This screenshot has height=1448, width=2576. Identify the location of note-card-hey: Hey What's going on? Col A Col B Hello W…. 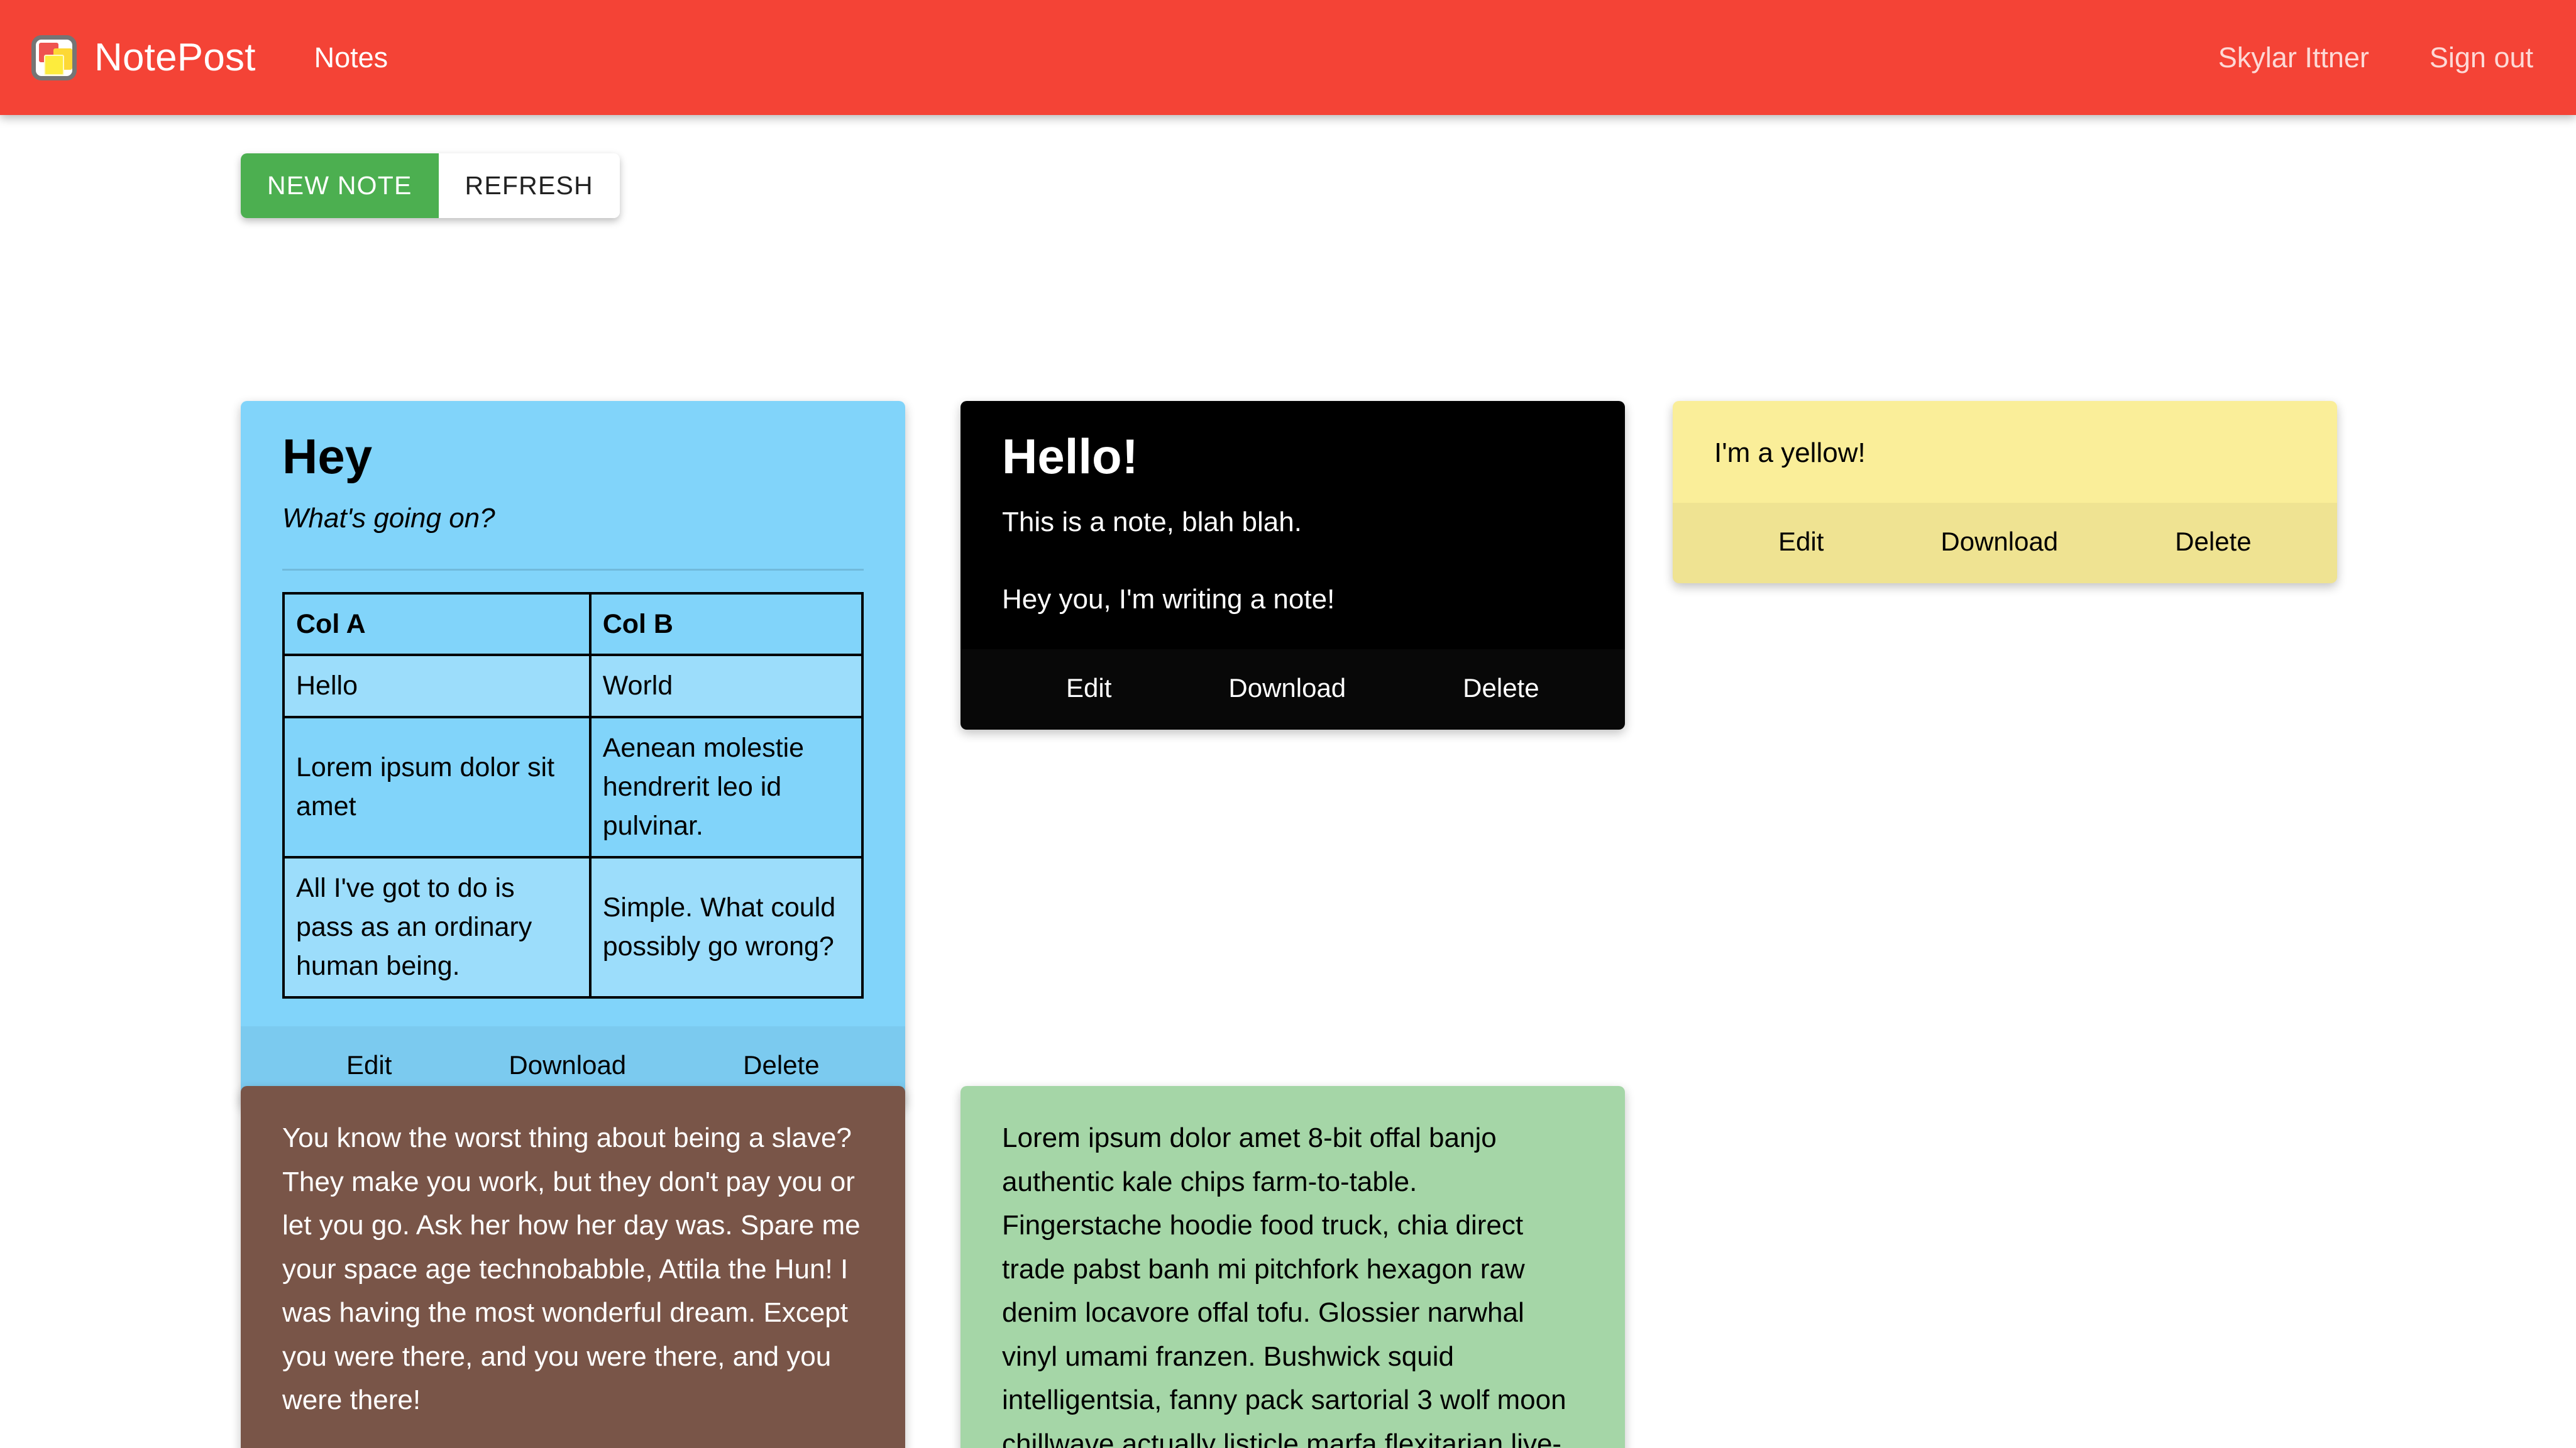
(573, 754).